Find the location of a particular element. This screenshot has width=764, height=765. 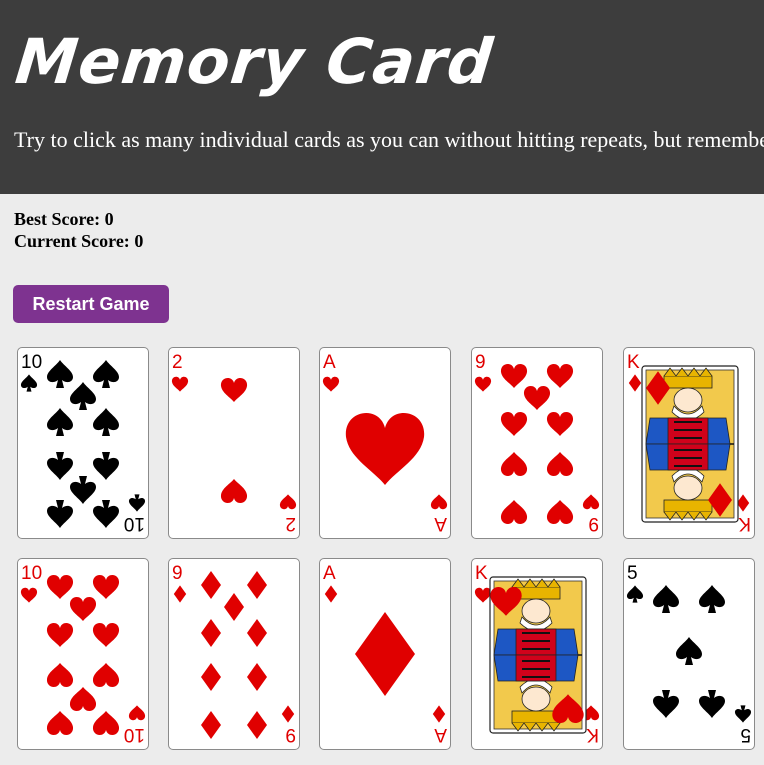

card-face: 22 is located at coordinates (234, 443).